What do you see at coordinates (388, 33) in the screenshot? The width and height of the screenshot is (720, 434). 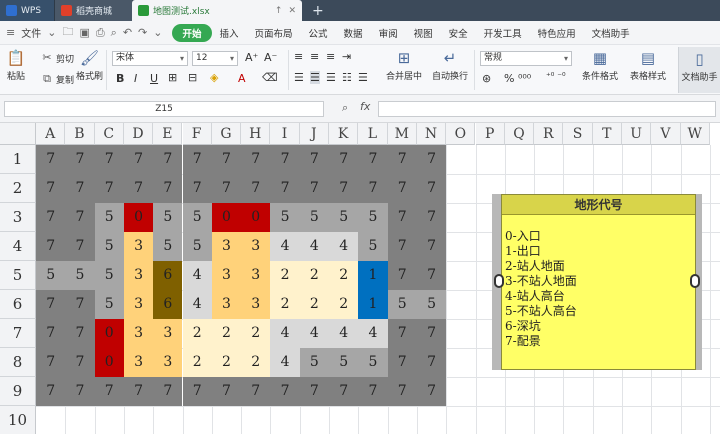 I see `menu-tab-review: 审阅` at bounding box center [388, 33].